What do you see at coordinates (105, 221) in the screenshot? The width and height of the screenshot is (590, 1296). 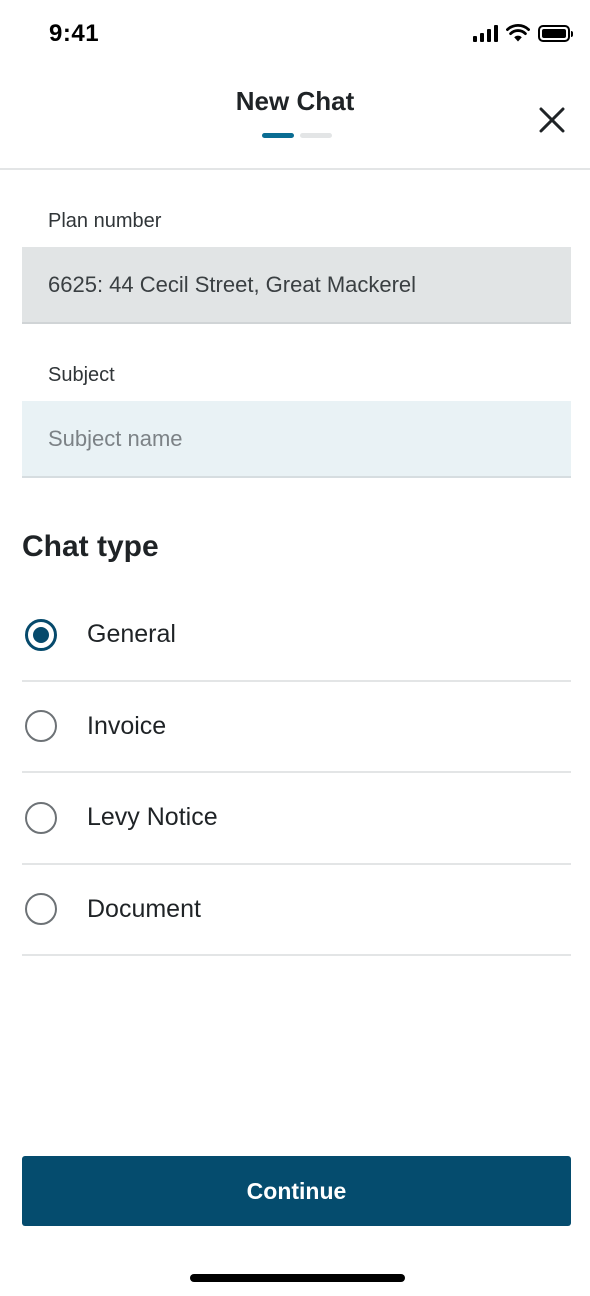 I see `plan-number-label: Plan number` at bounding box center [105, 221].